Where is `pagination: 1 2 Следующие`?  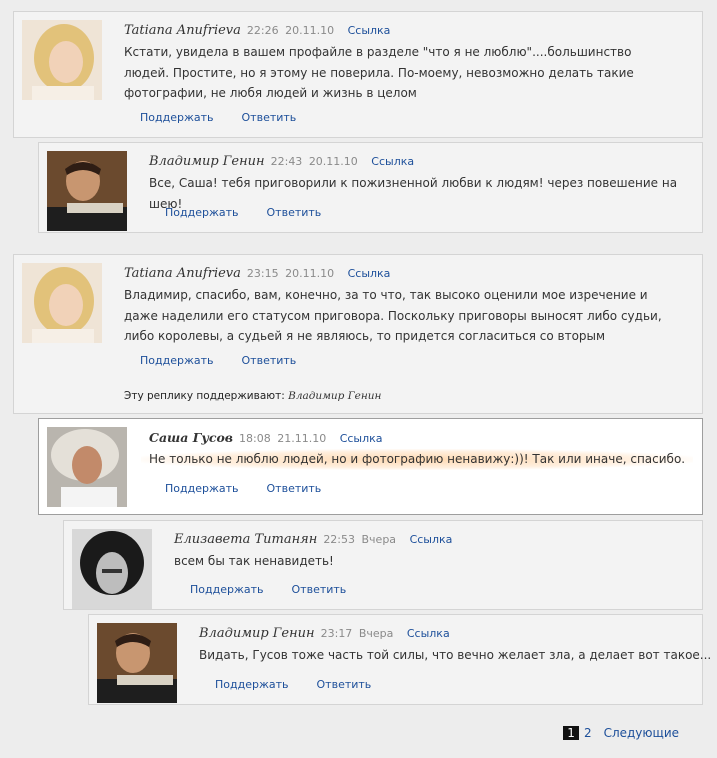
pagination: 1 2 Следующие is located at coordinates (621, 733).